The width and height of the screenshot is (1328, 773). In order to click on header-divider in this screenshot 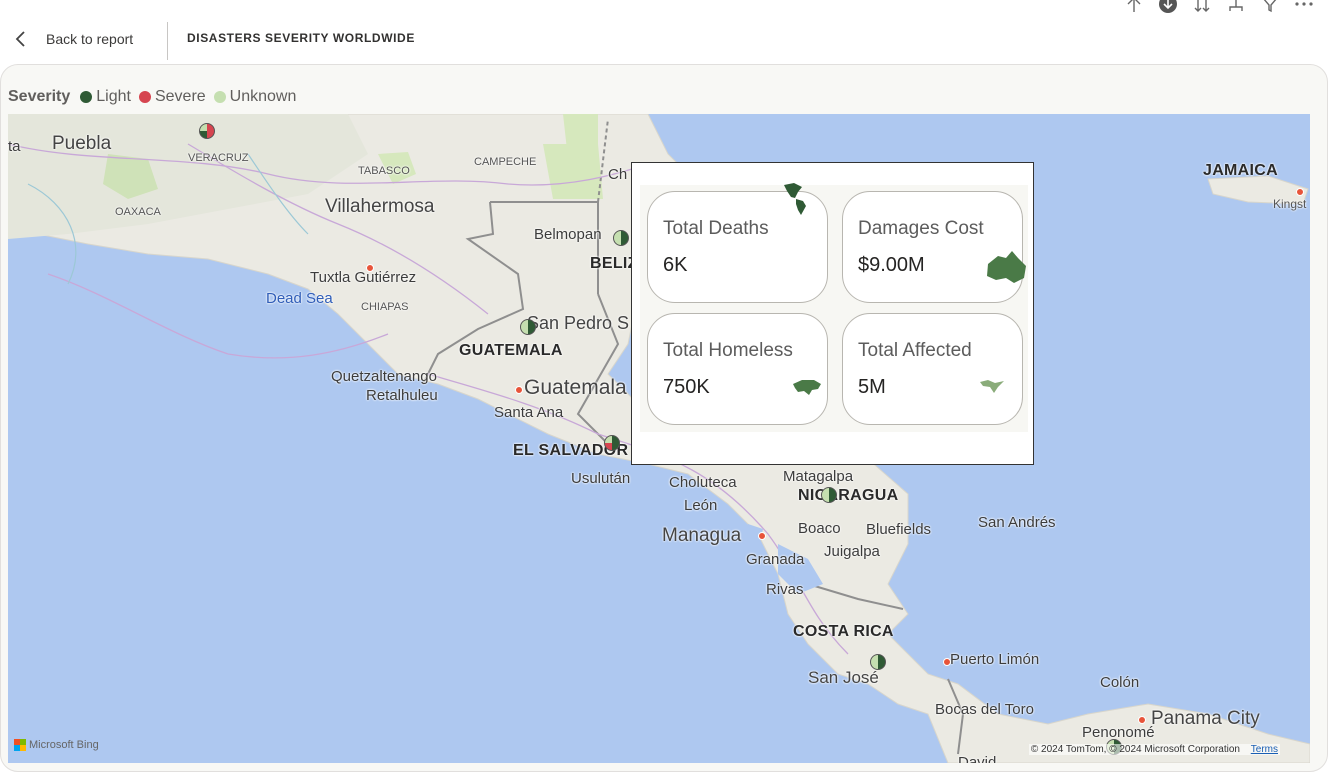, I will do `click(167, 41)`.